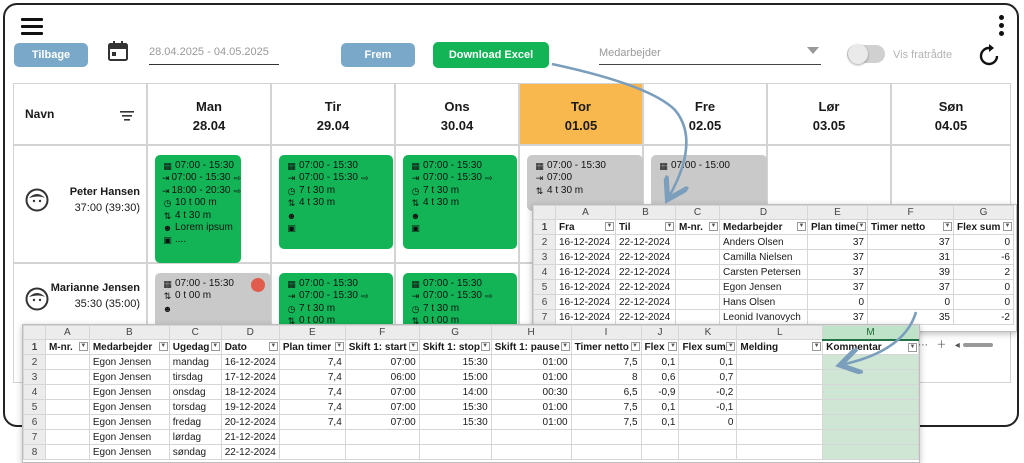 This screenshot has width=1024, height=463. What do you see at coordinates (660, 347) in the screenshot?
I see `header-cell: Flex ▼` at bounding box center [660, 347].